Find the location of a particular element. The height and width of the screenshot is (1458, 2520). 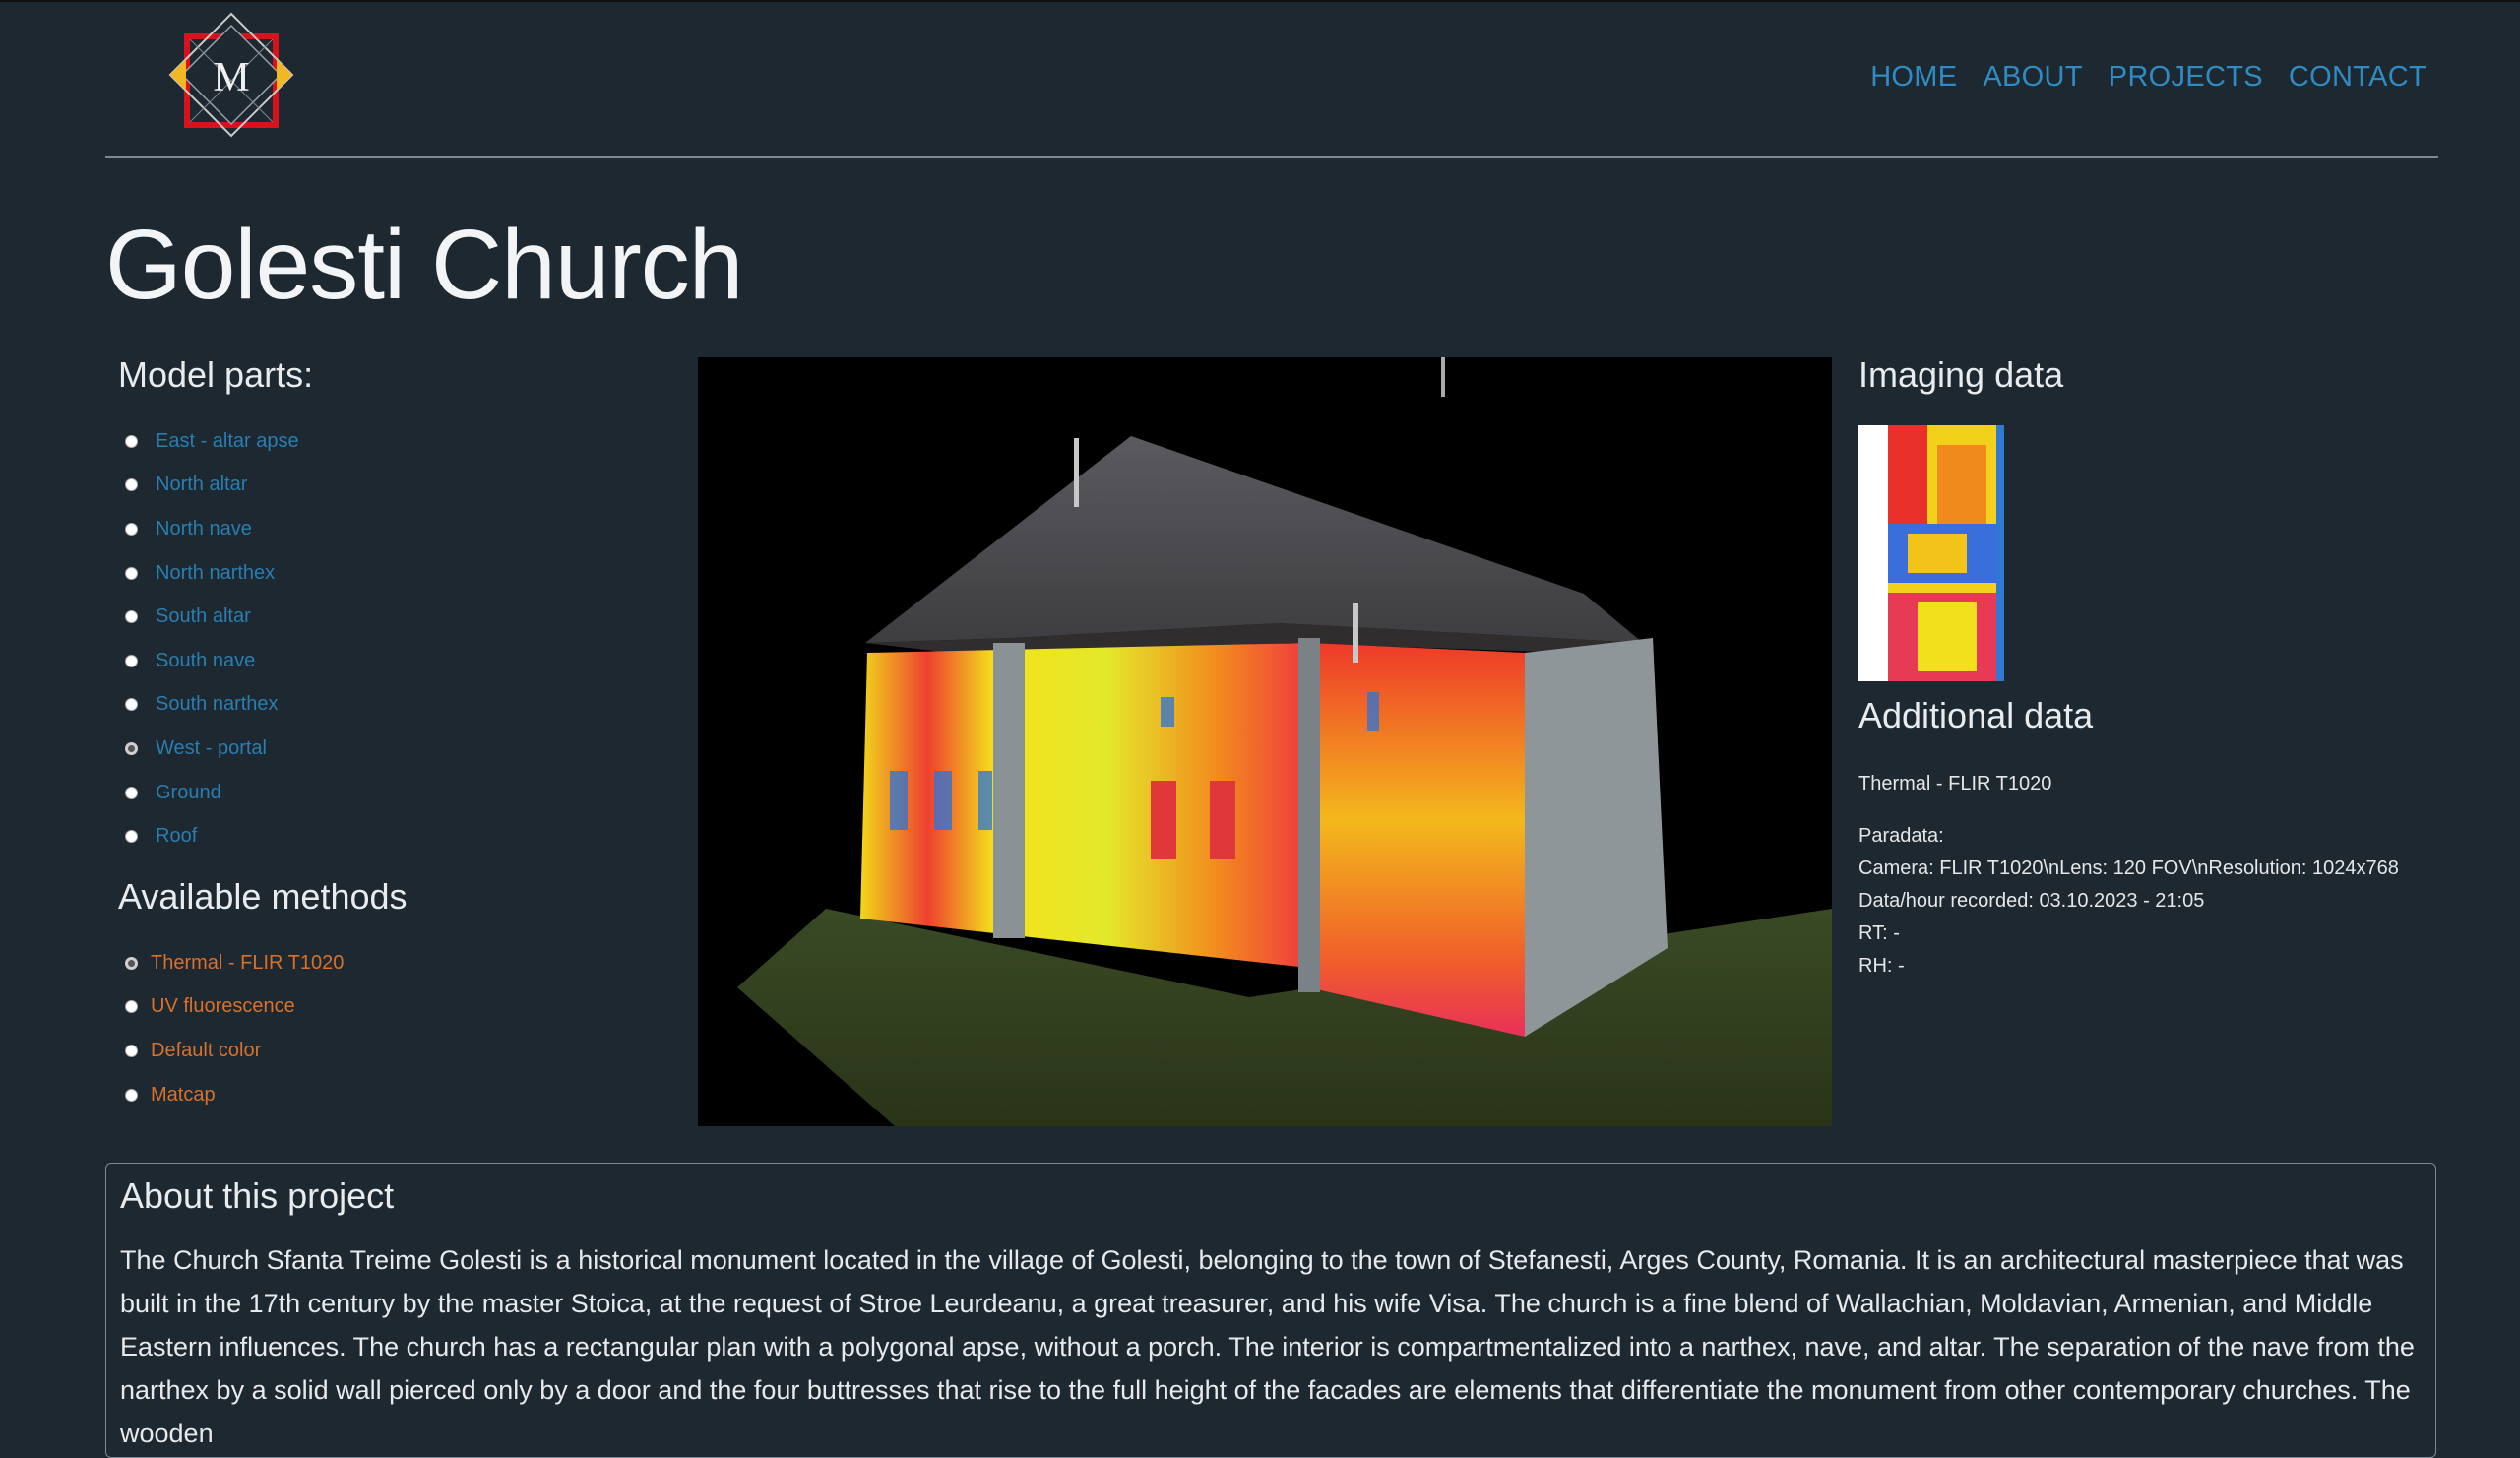

method-item: Thermal - FLIR T1020 is located at coordinates (393, 963).